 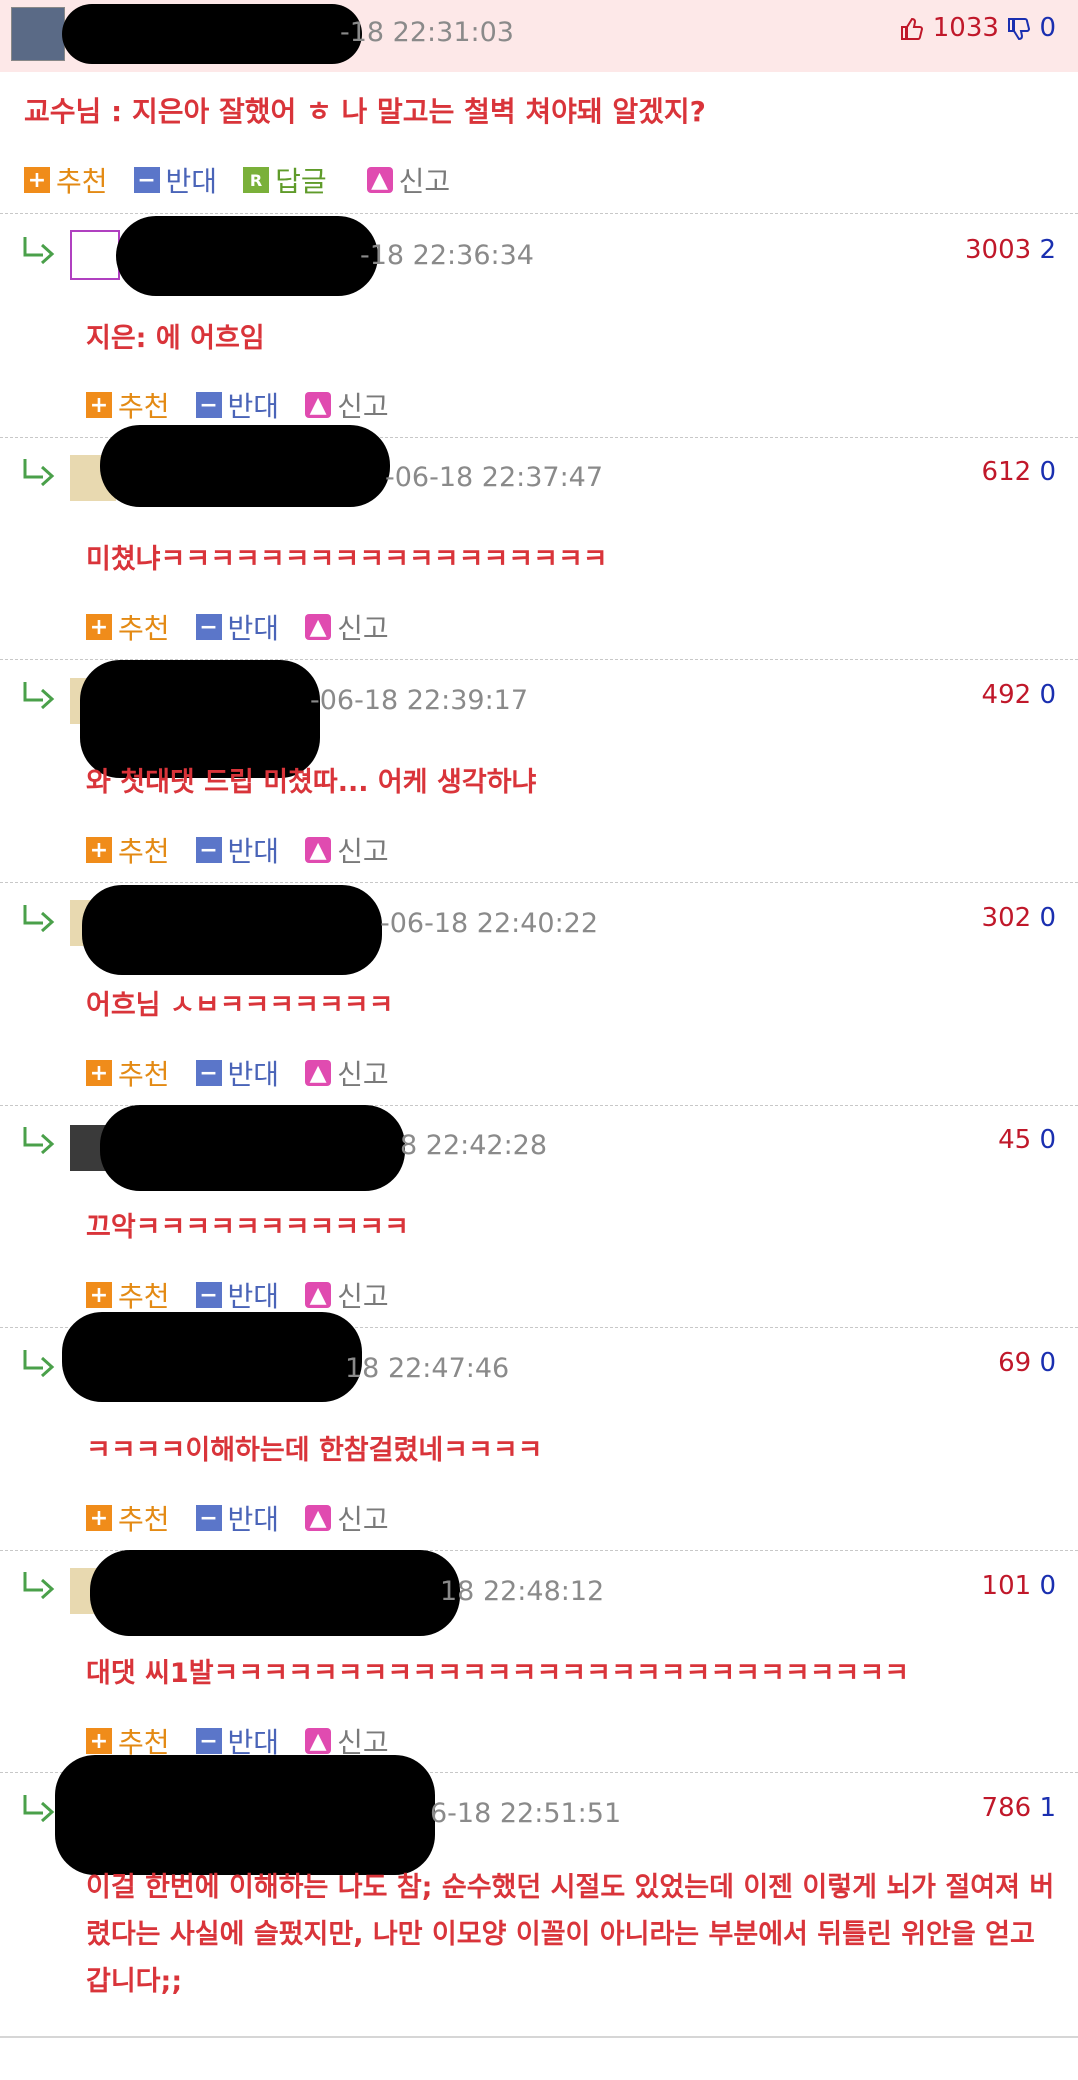 I want to click on comment-votes: 3003 2, so click(x=1010, y=250).